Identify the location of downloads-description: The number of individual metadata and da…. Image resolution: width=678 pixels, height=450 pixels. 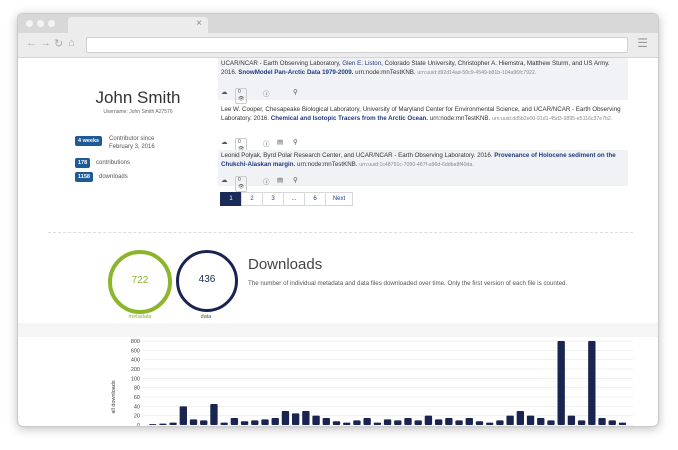
(408, 283).